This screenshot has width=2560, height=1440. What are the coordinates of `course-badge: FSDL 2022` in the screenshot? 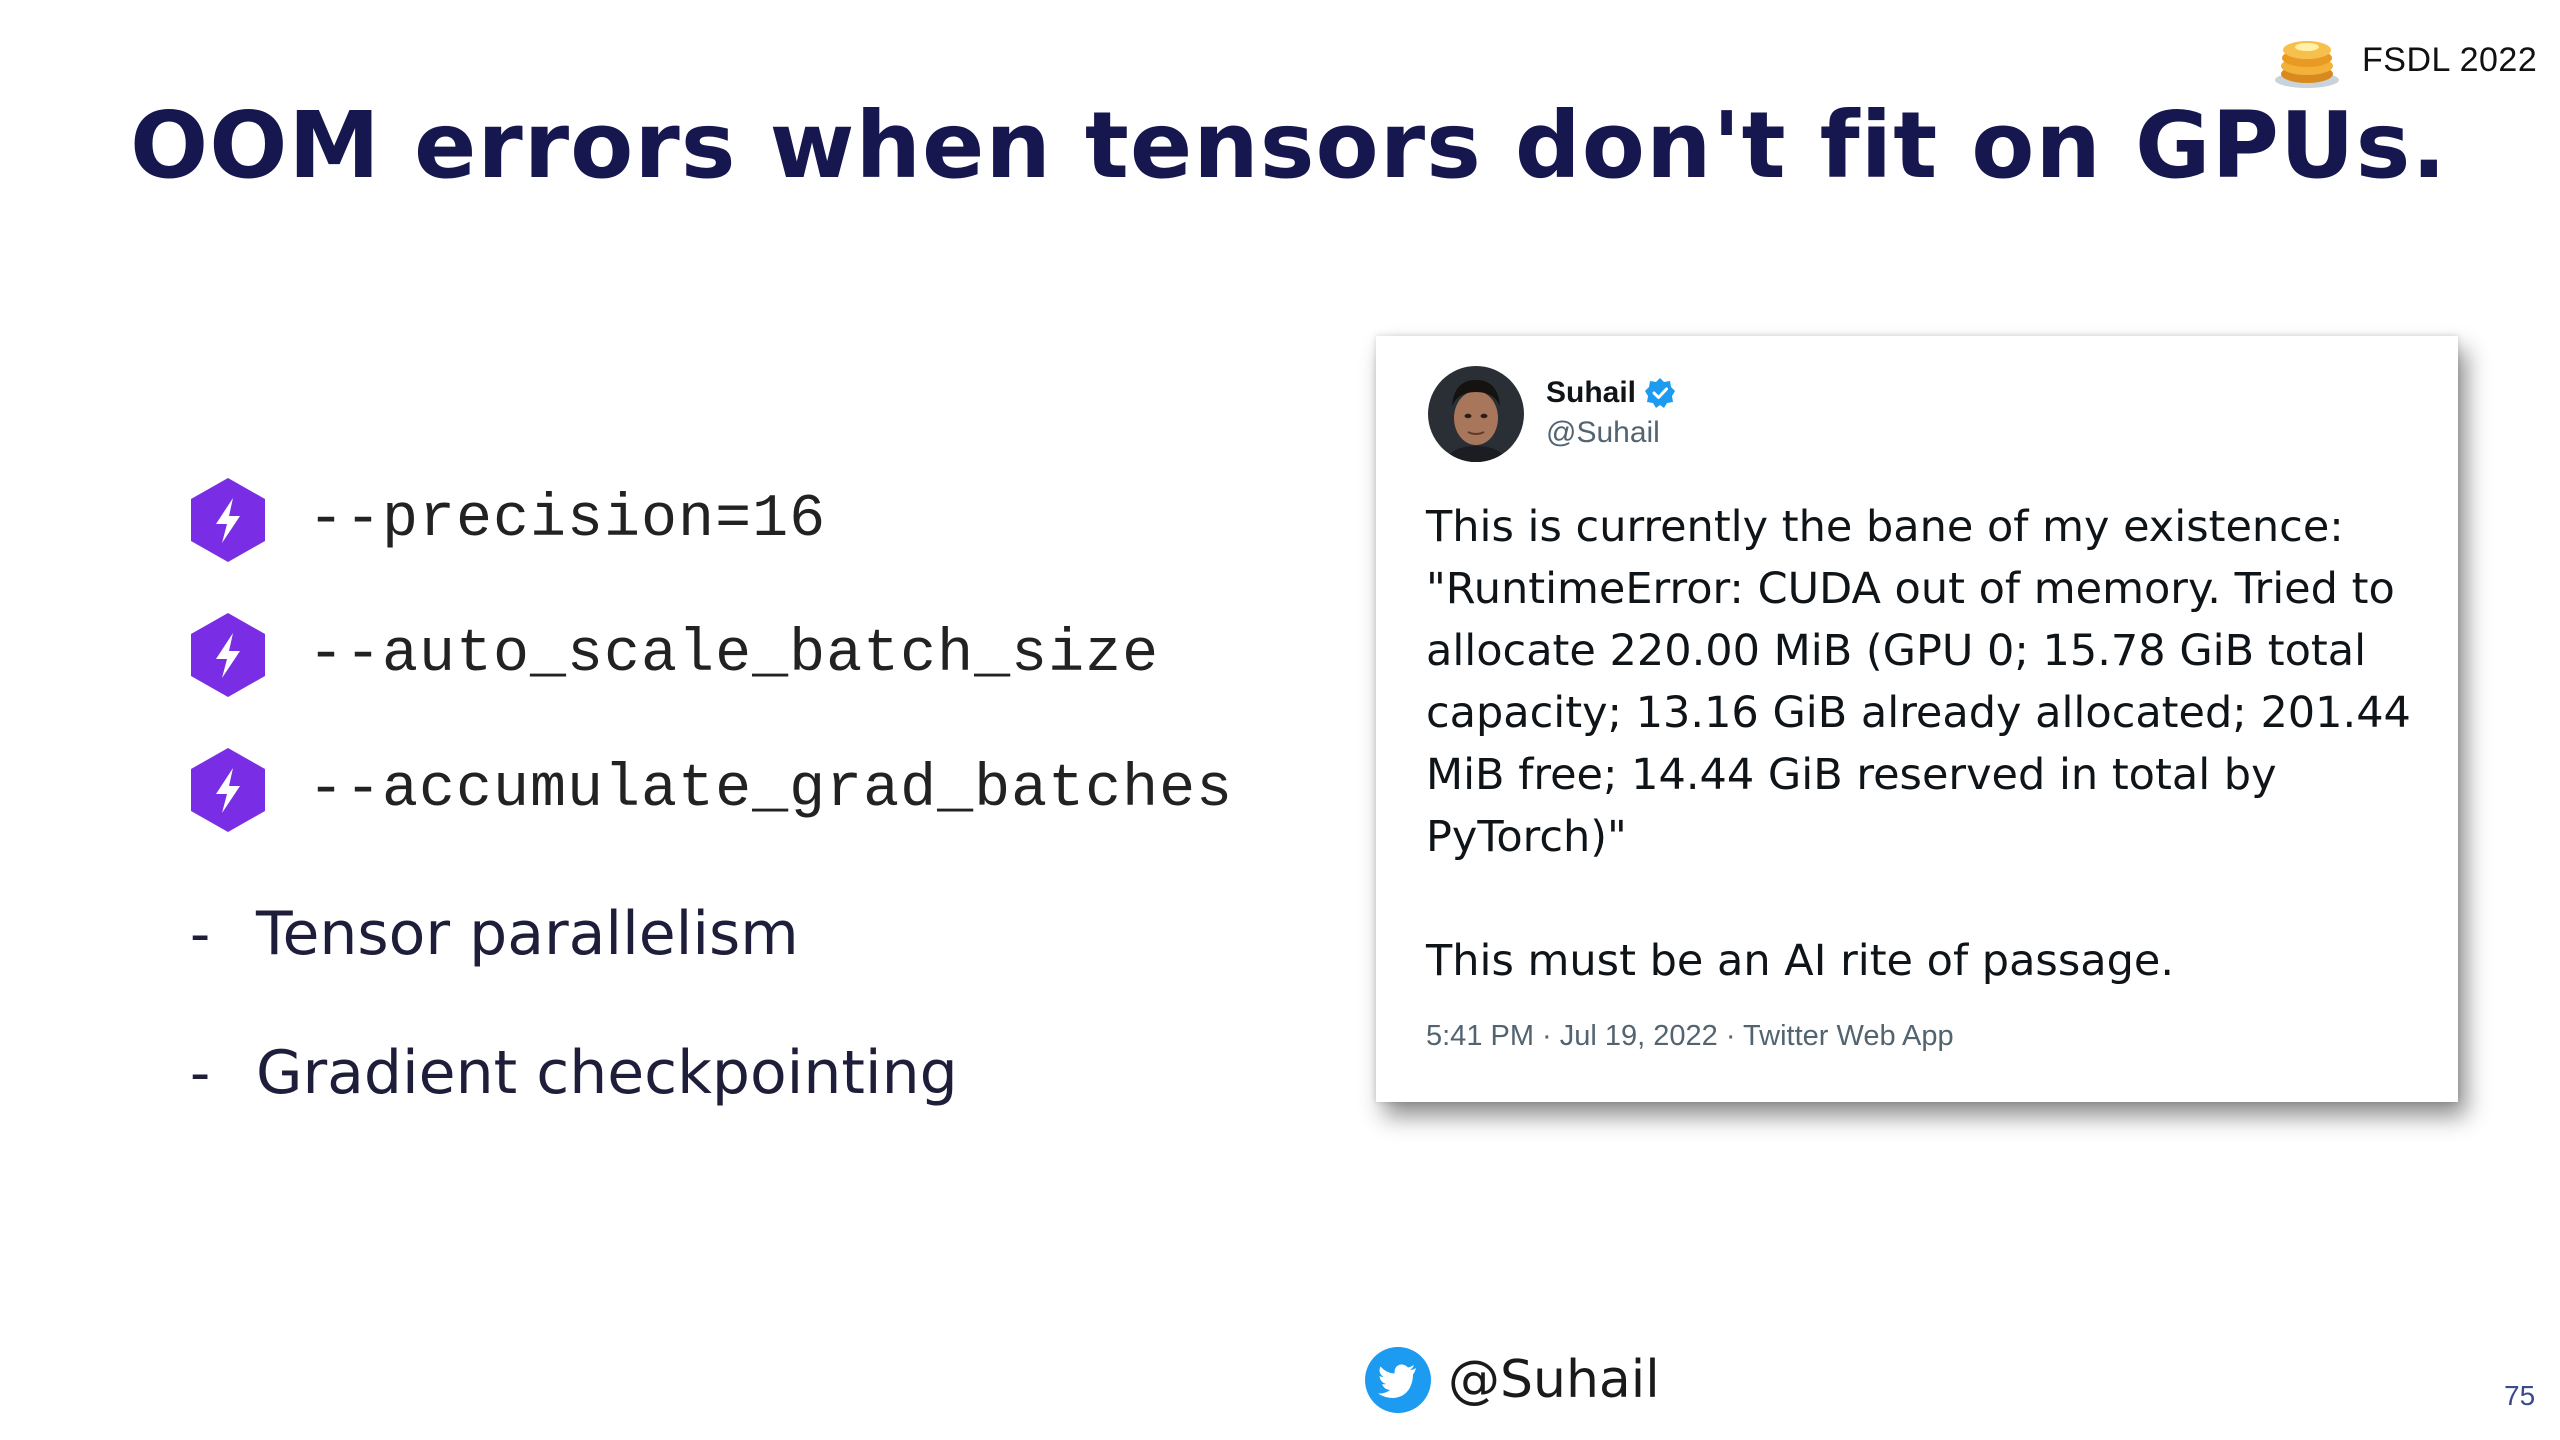 It's located at (2404, 60).